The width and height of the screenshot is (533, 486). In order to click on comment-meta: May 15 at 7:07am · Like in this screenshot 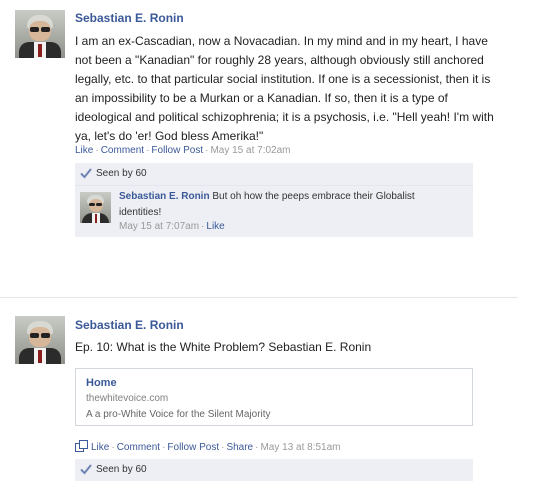, I will do `click(172, 226)`.